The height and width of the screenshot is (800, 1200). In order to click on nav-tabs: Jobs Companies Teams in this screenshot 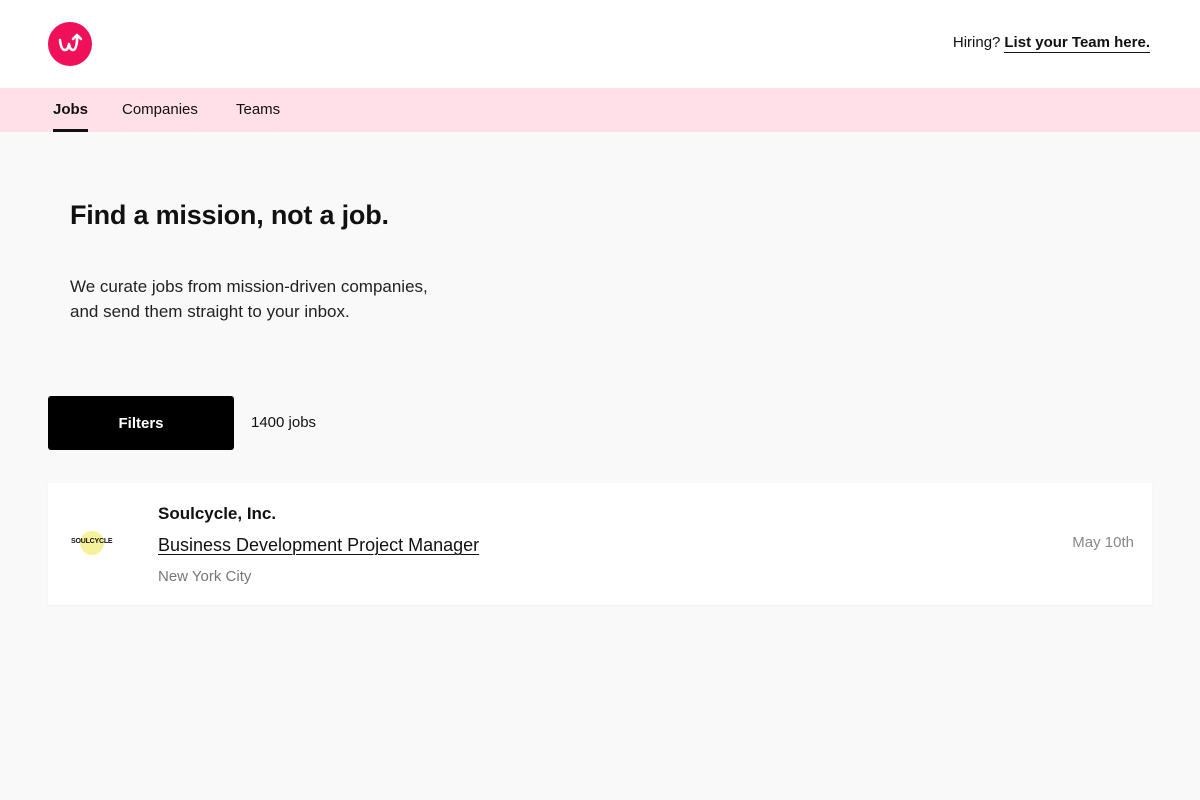, I will do `click(600, 110)`.